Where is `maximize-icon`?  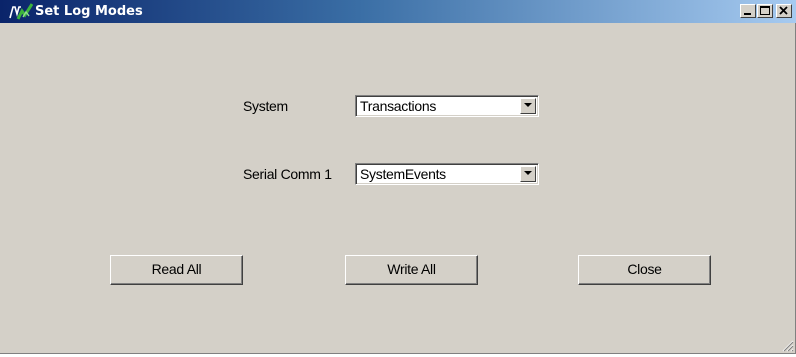 maximize-icon is located at coordinates (765, 10).